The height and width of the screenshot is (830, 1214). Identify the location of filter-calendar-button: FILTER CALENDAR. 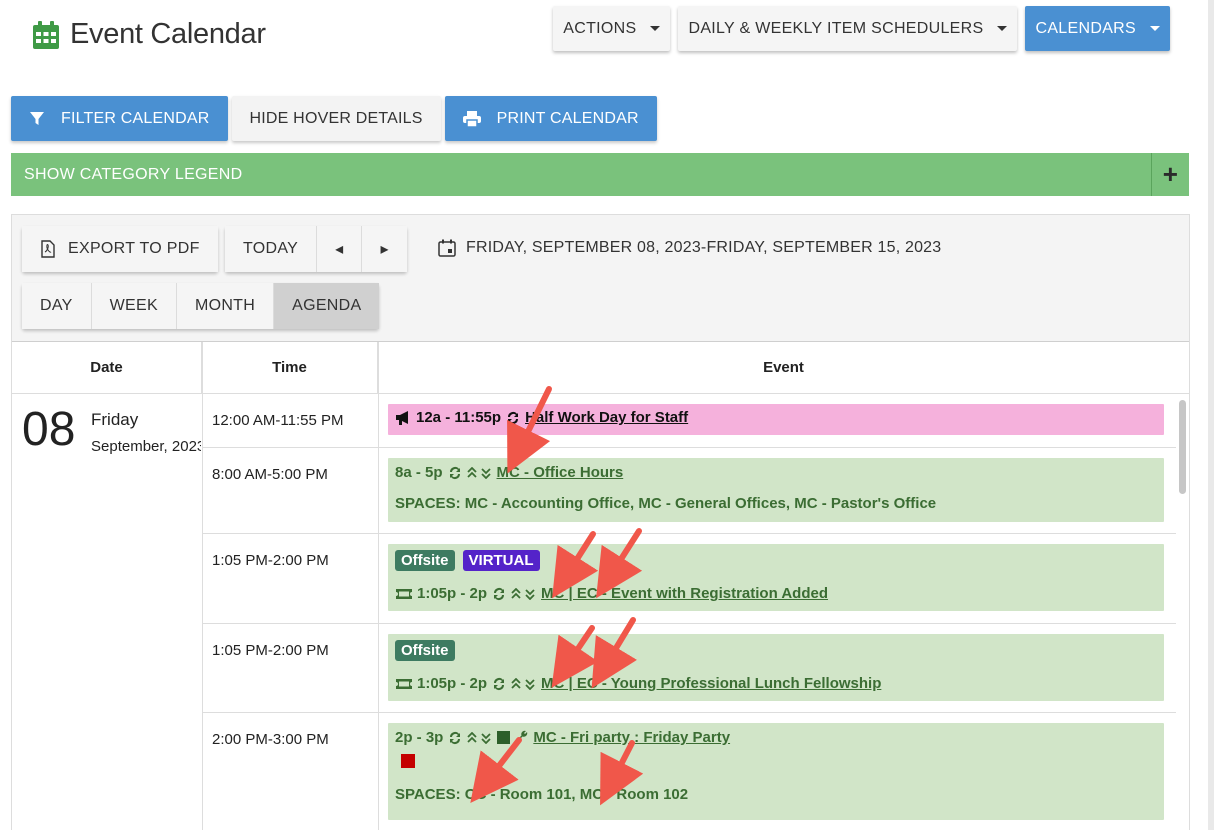
(119, 118).